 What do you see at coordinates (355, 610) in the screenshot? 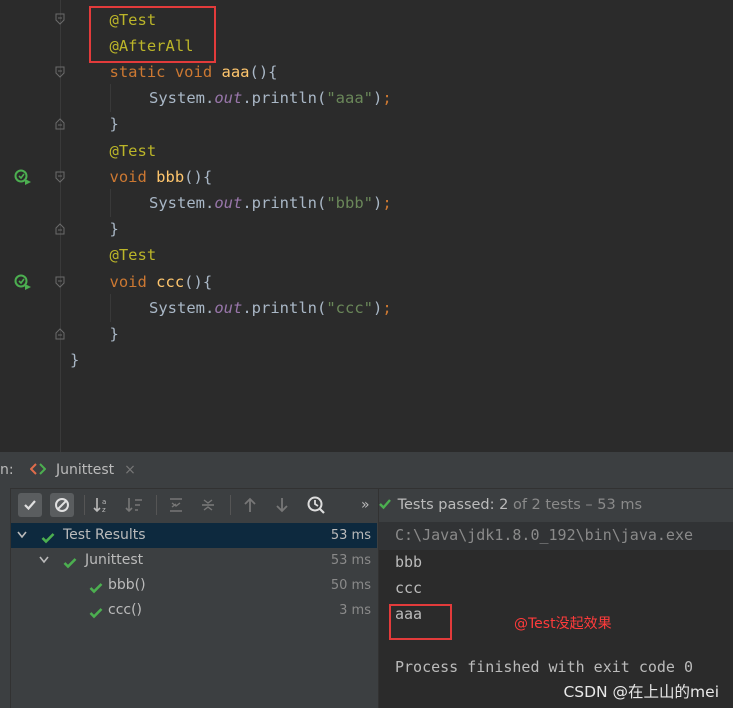
I see `tree-duration: 3 ms` at bounding box center [355, 610].